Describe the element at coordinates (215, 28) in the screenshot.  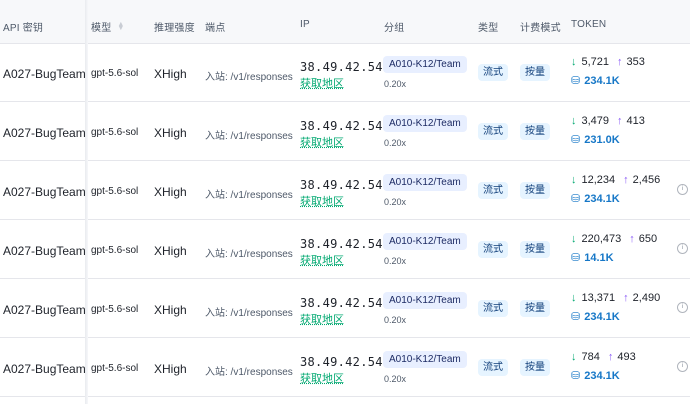
I see `header-endpoint: 端点` at that location.